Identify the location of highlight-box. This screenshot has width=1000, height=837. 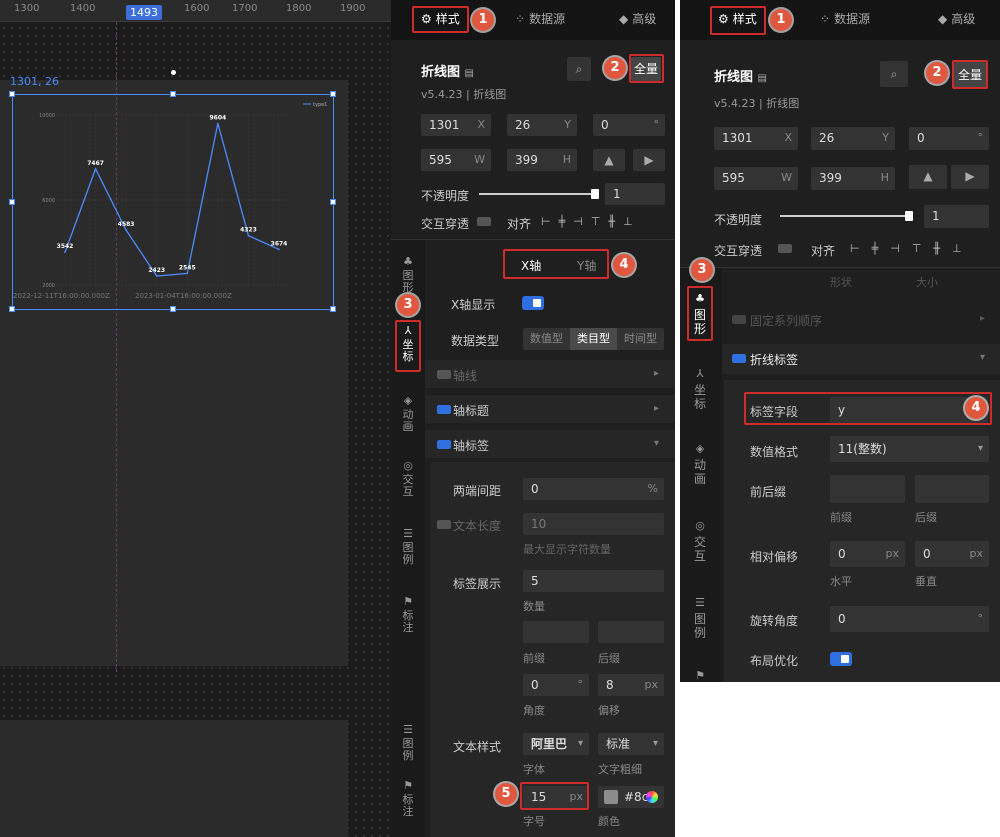
(738, 20).